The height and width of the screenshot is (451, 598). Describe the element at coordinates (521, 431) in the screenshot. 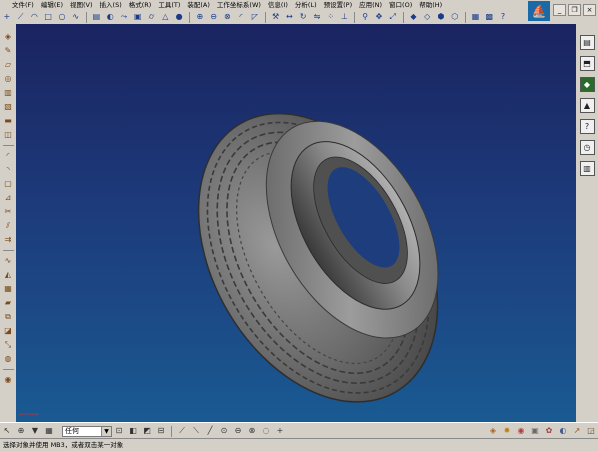

I see `material-icon: ◉` at that location.